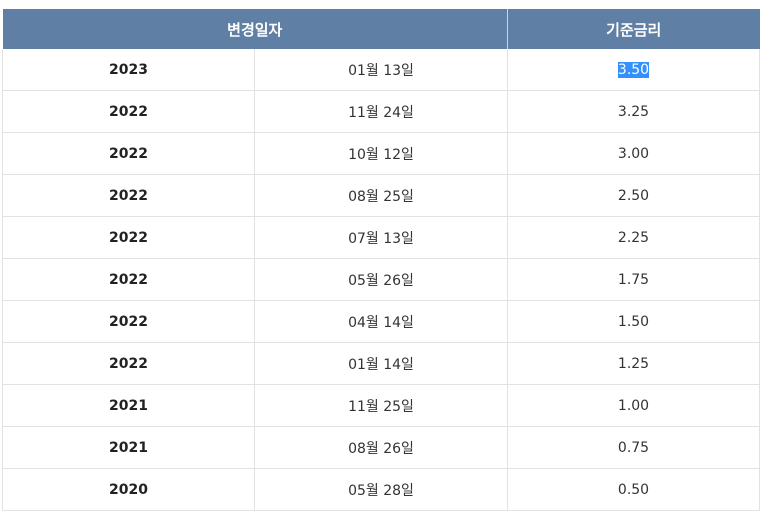 The width and height of the screenshot is (760, 511). I want to click on header-base-rate: 기준금리, so click(633, 29).